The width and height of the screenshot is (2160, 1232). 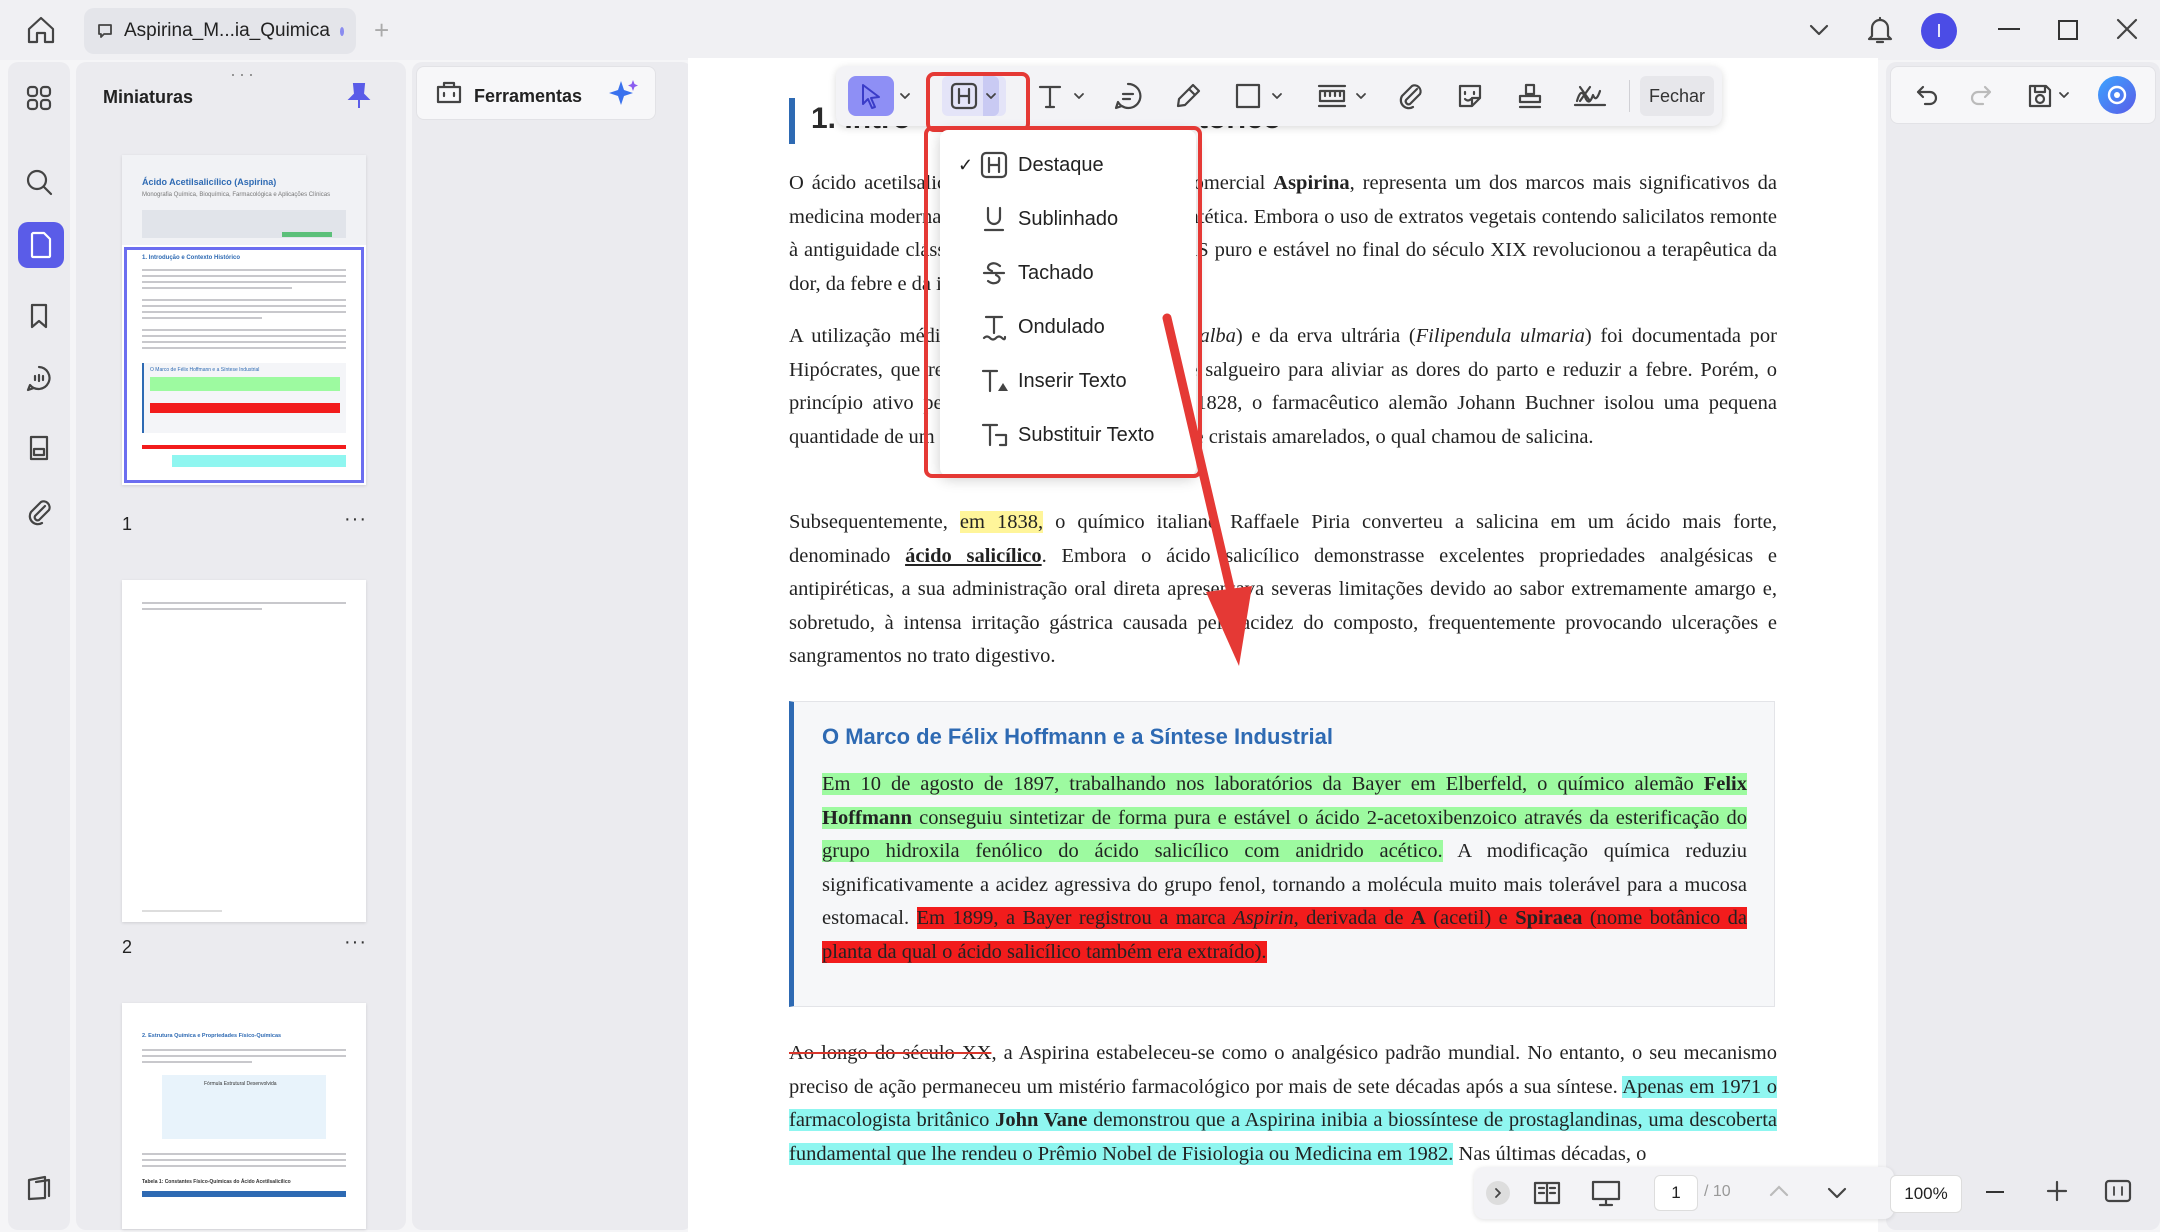 I want to click on measure-tool-icon, so click(x=1332, y=96).